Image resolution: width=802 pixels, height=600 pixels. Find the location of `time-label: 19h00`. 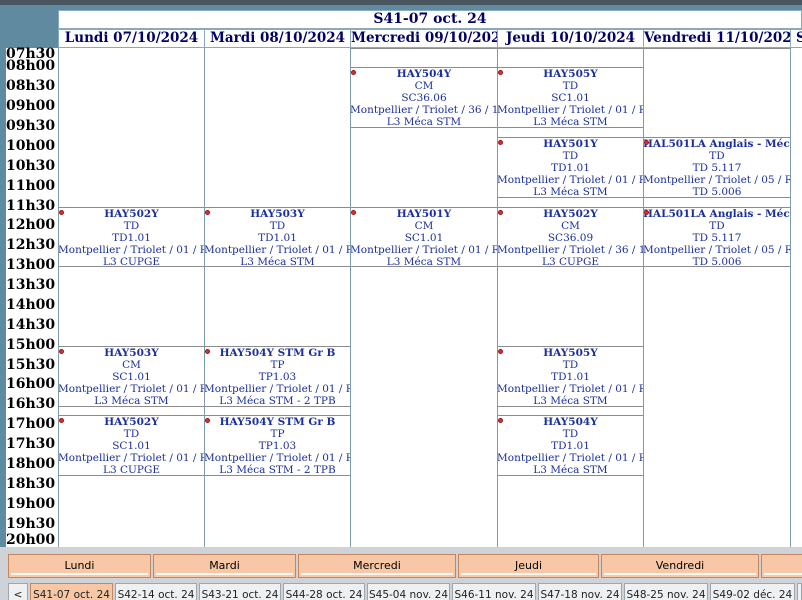

time-label: 19h00 is located at coordinates (31, 504).